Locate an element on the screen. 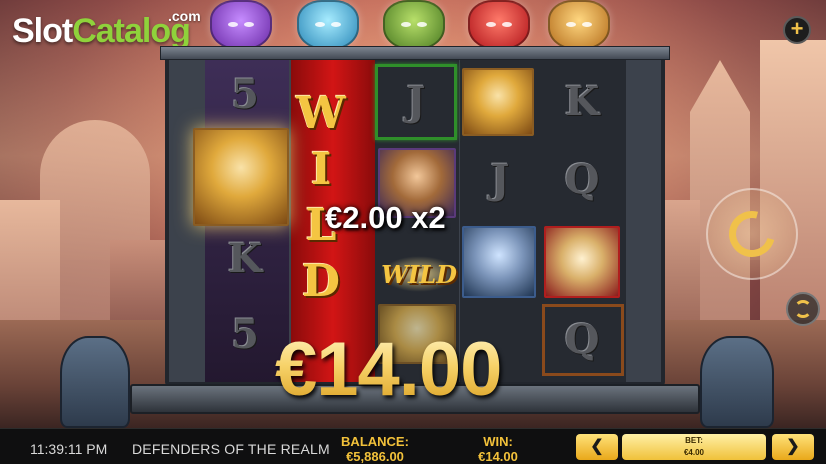 This screenshot has height=464, width=826. blonde-heroine-symbol-small is located at coordinates (498, 102).